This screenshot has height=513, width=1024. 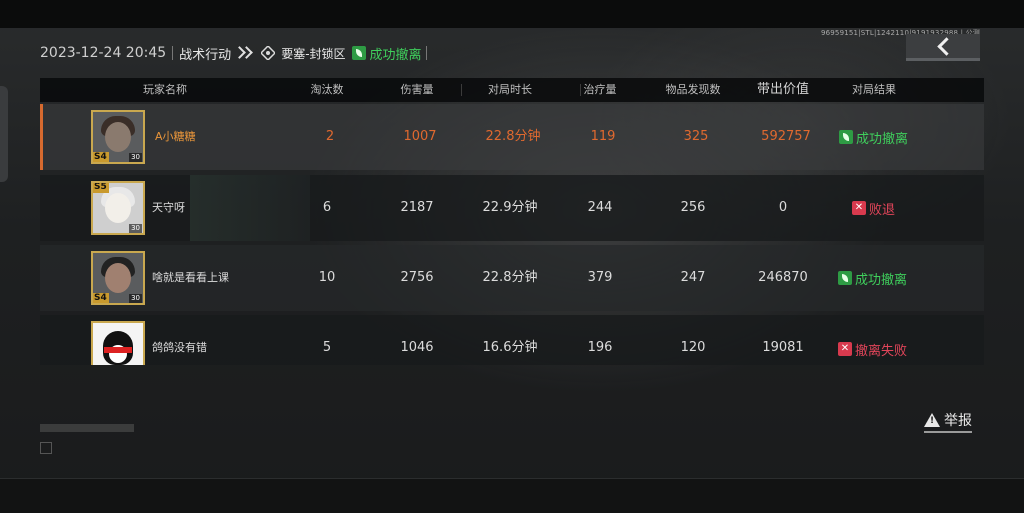 I want to click on duration-value: 22.9分钟, so click(x=510, y=207).